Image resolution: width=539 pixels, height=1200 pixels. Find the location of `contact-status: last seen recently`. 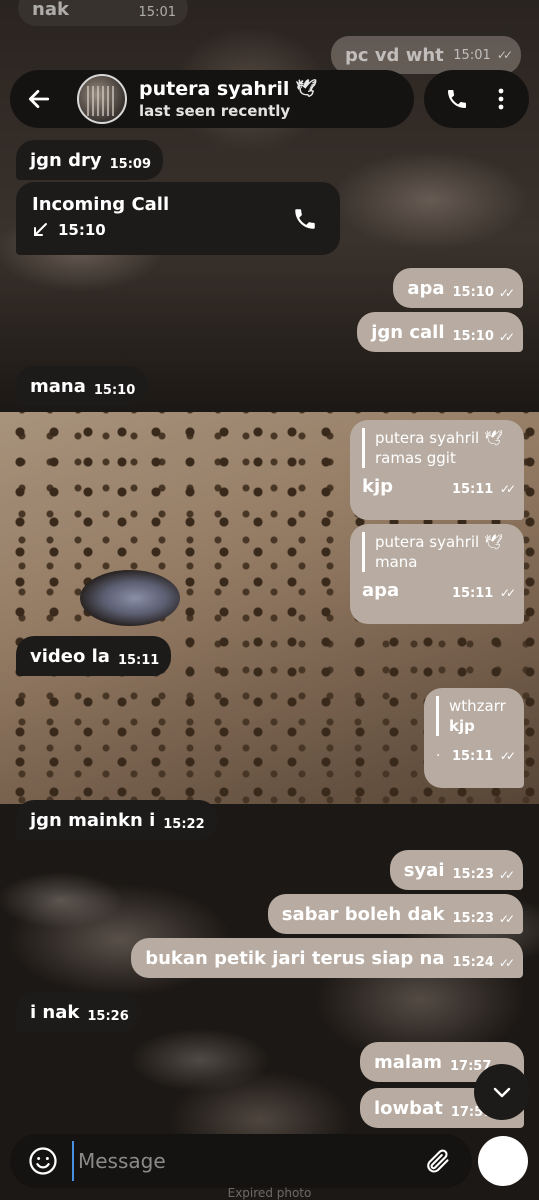

contact-status: last seen recently is located at coordinates (215, 111).